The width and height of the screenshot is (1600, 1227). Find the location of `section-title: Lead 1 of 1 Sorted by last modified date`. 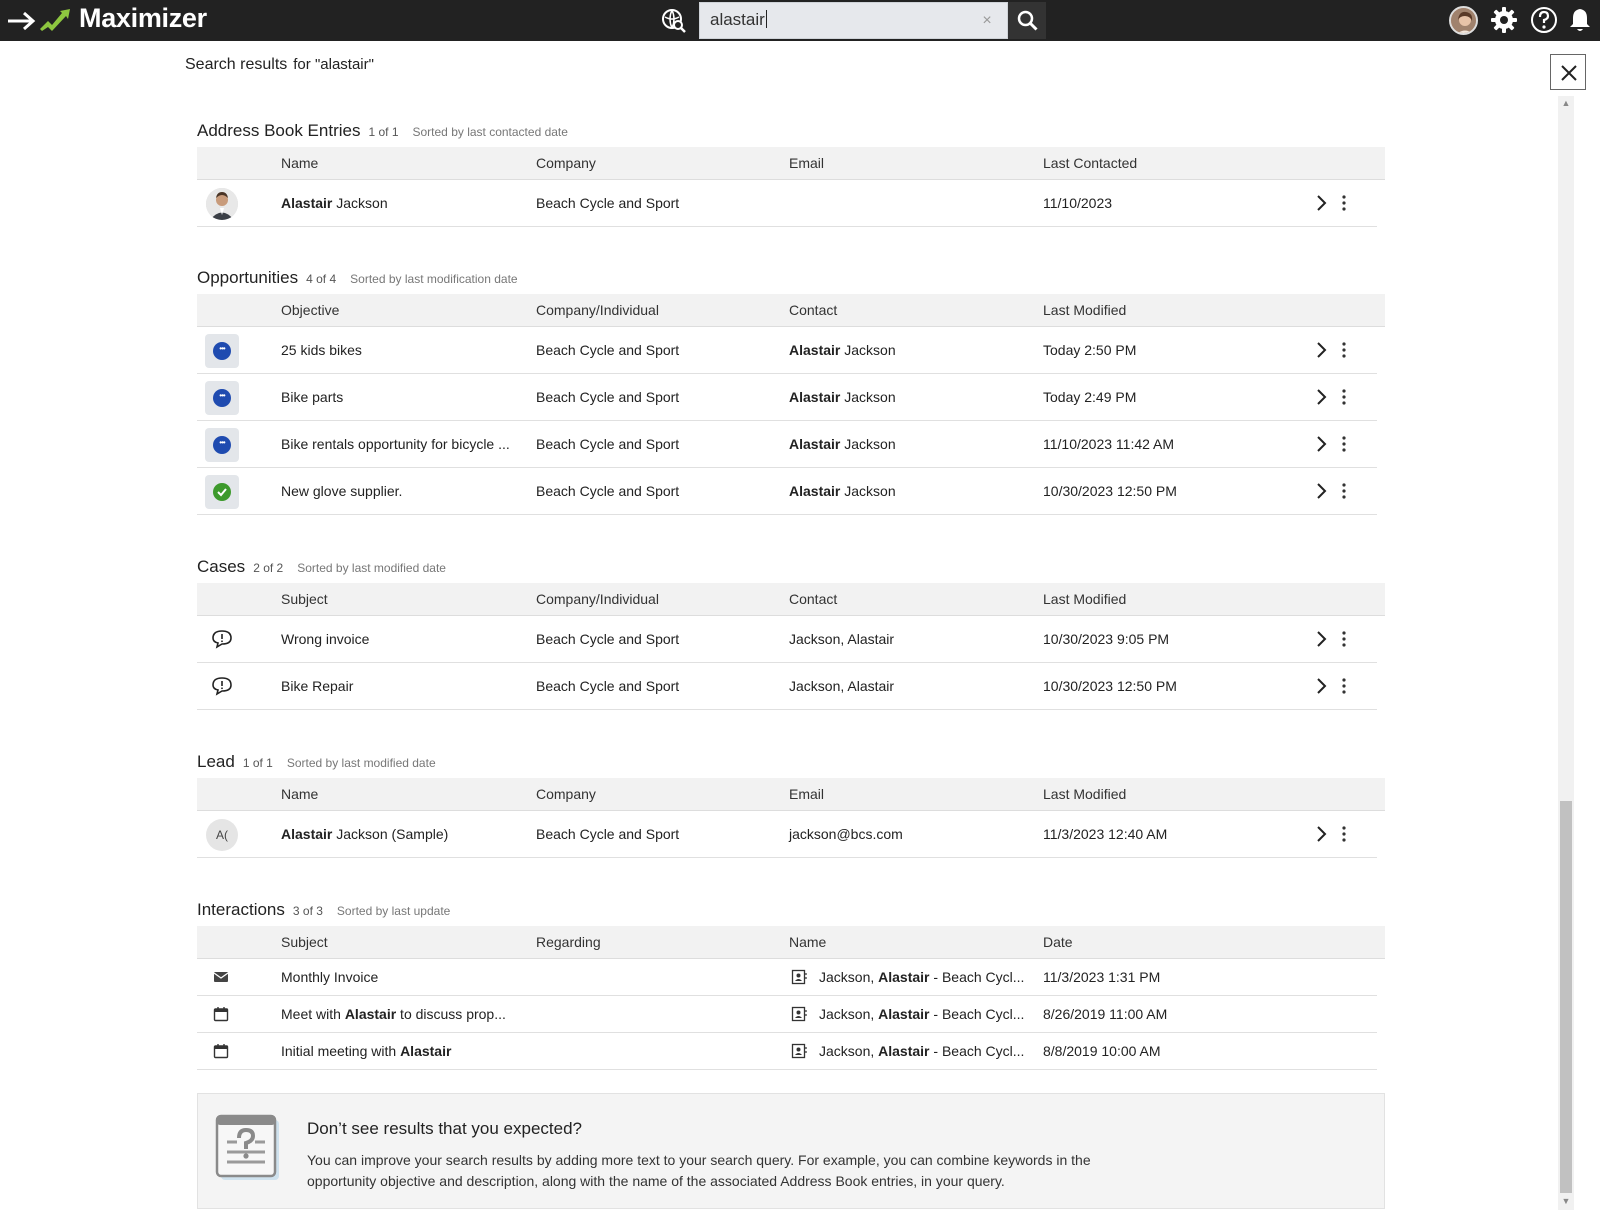

section-title: Lead 1 of 1 Sorted by last modified date is located at coordinates (316, 761).